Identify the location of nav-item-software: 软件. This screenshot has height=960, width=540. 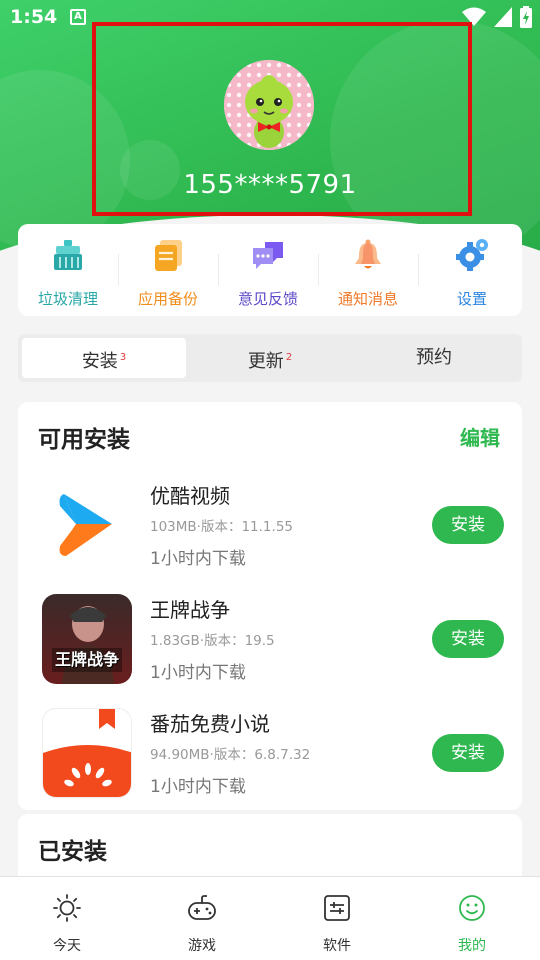
(337, 924).